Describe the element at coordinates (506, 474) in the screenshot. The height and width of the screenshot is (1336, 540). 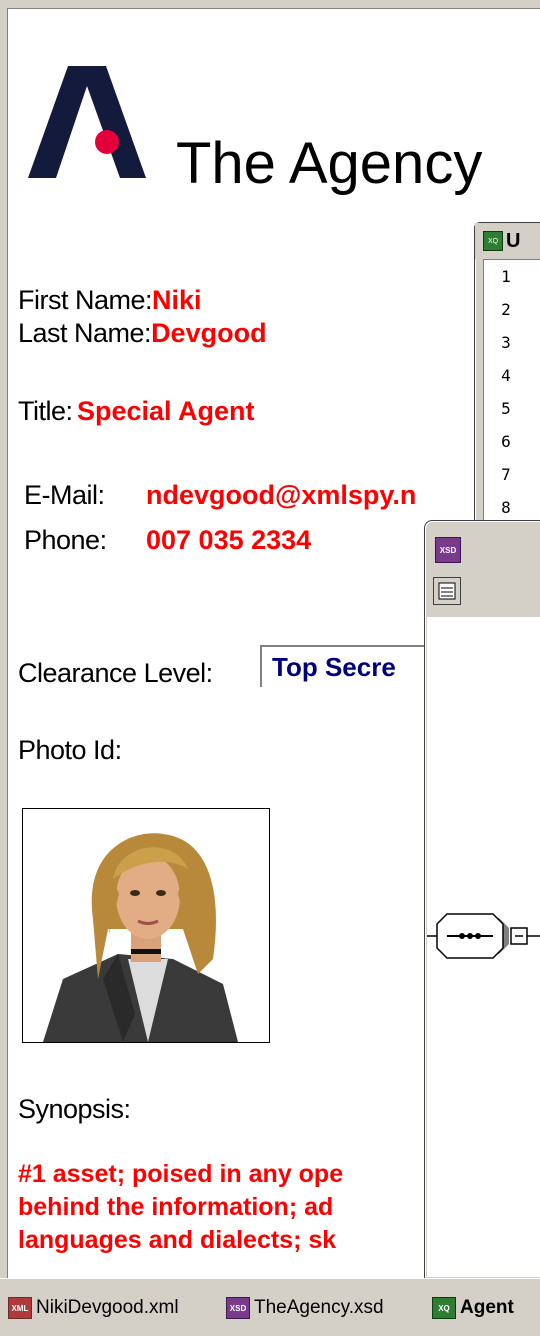
I see `line-number: 7` at that location.